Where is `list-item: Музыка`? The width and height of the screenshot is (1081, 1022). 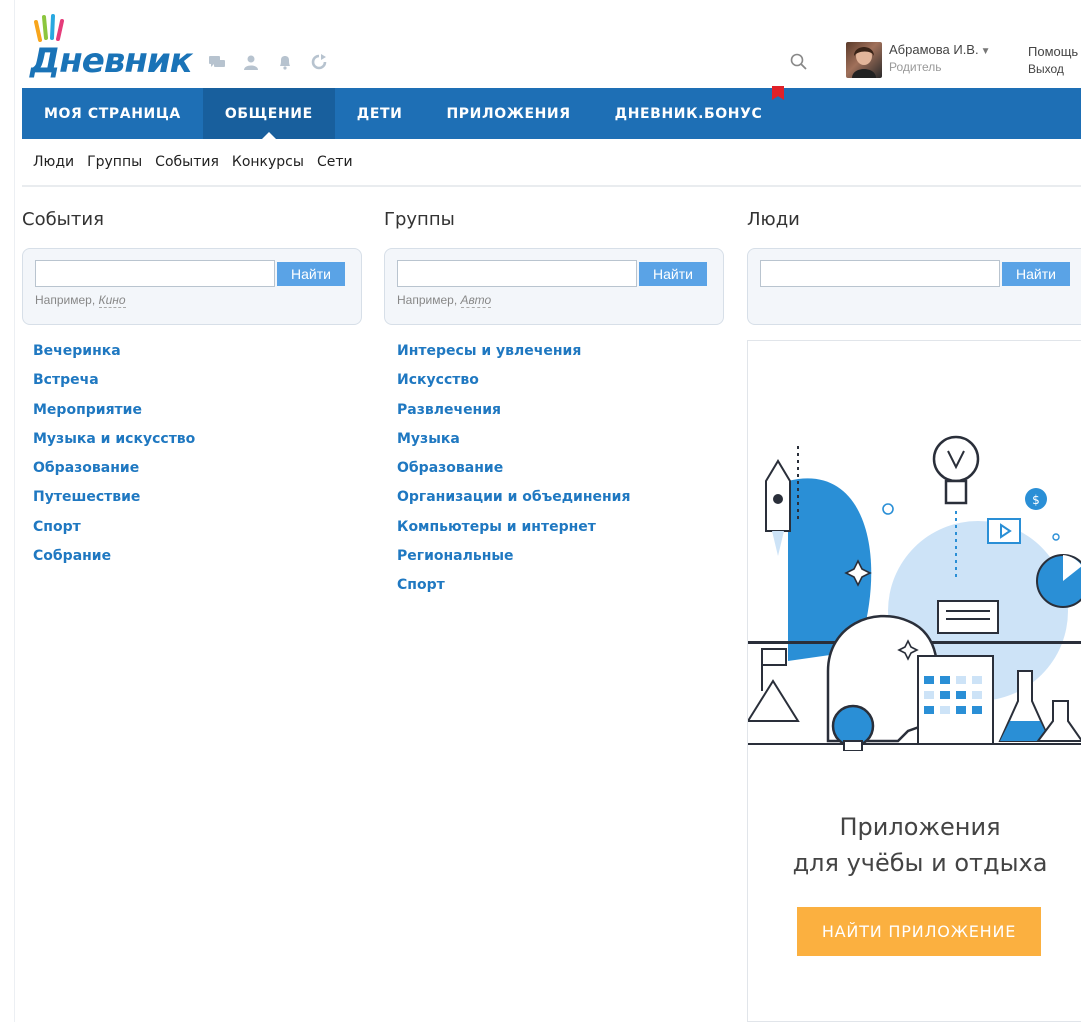
list-item: Музыка is located at coordinates (513, 443).